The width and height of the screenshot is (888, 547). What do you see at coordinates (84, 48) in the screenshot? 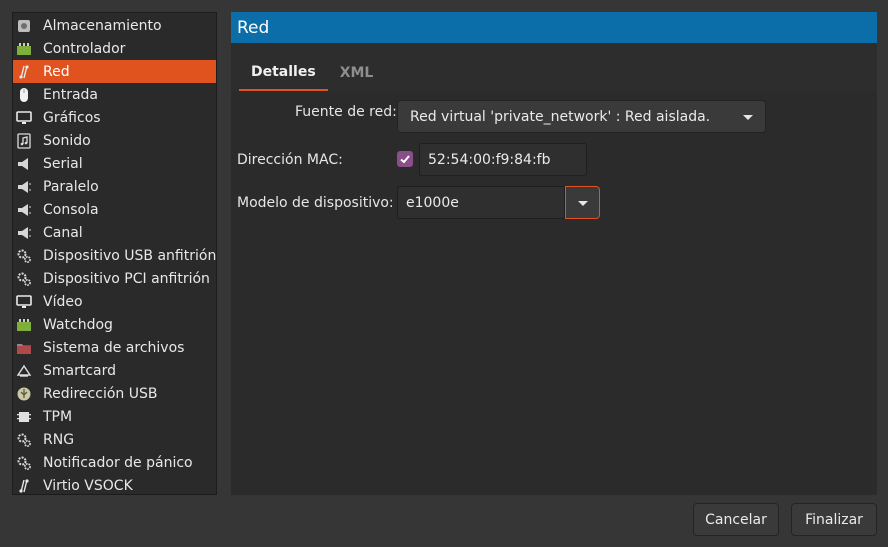
I see `sidebar-item-label: Controlador` at bounding box center [84, 48].